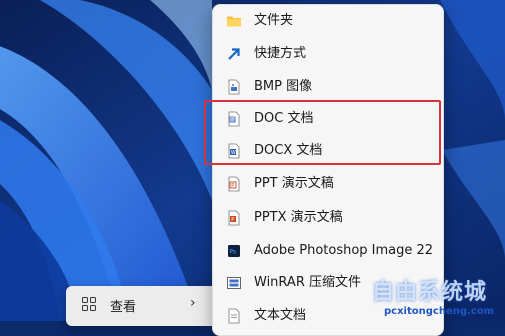 Image resolution: width=505 pixels, height=336 pixels. I want to click on word-docx-icon: W, so click(234, 151).